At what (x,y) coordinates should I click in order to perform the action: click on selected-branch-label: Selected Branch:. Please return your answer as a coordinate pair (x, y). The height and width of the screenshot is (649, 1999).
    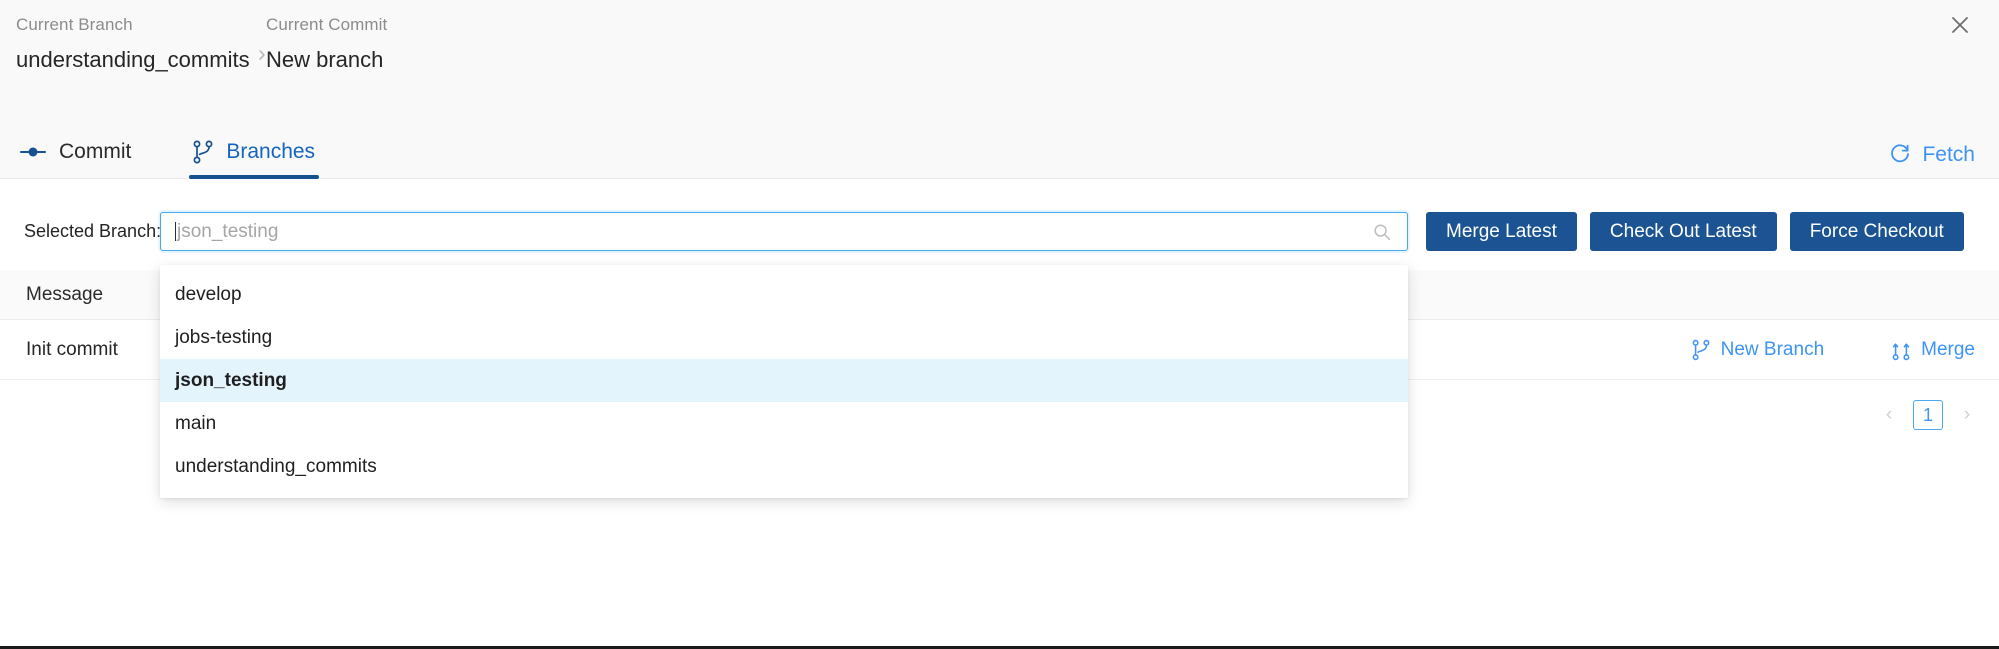
    Looking at the image, I should click on (93, 231).